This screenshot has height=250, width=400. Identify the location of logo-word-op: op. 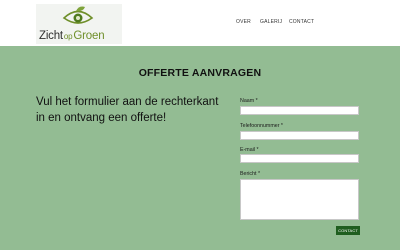
(68, 36).